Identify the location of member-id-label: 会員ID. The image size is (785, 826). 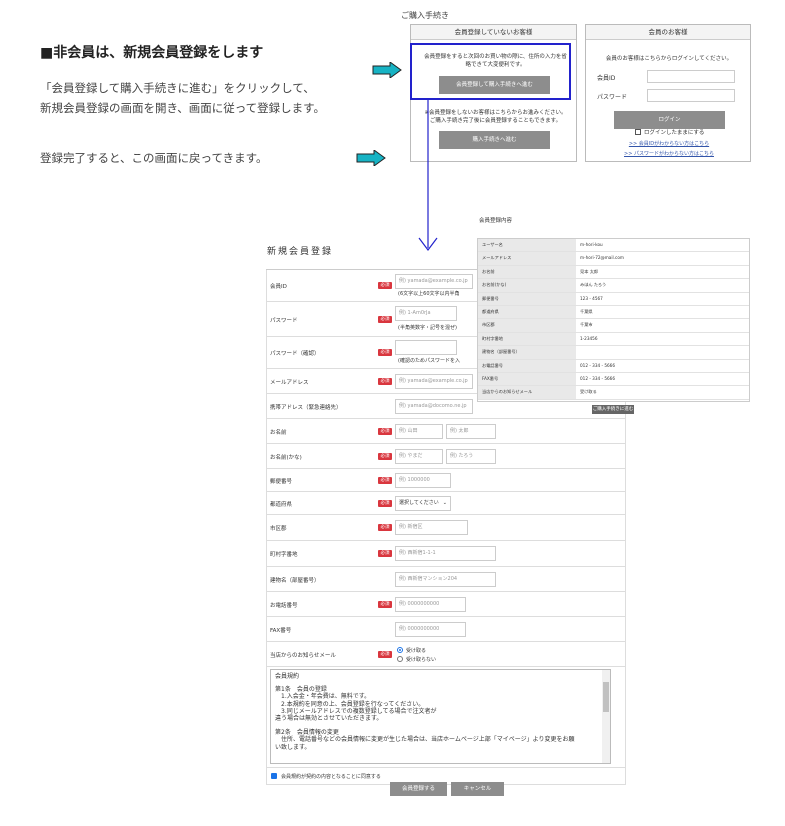
(606, 78).